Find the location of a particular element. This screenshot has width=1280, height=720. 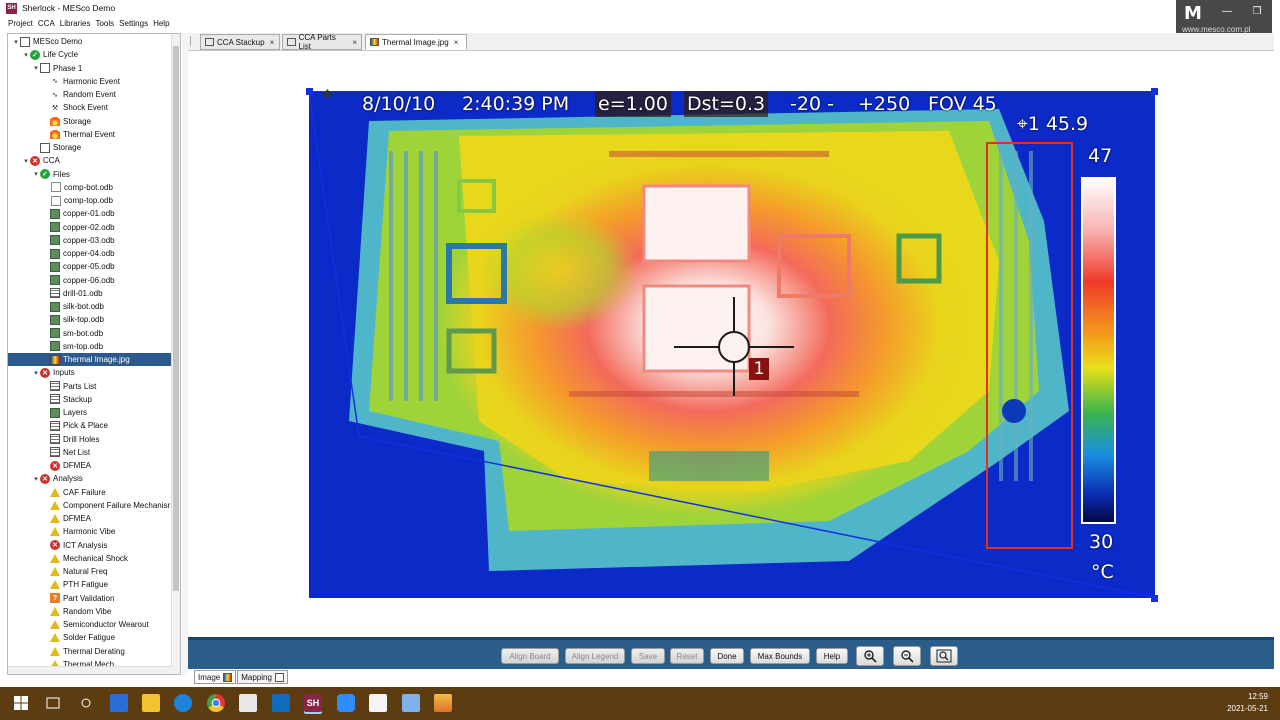

tree-item: DFMEA is located at coordinates (89, 518).